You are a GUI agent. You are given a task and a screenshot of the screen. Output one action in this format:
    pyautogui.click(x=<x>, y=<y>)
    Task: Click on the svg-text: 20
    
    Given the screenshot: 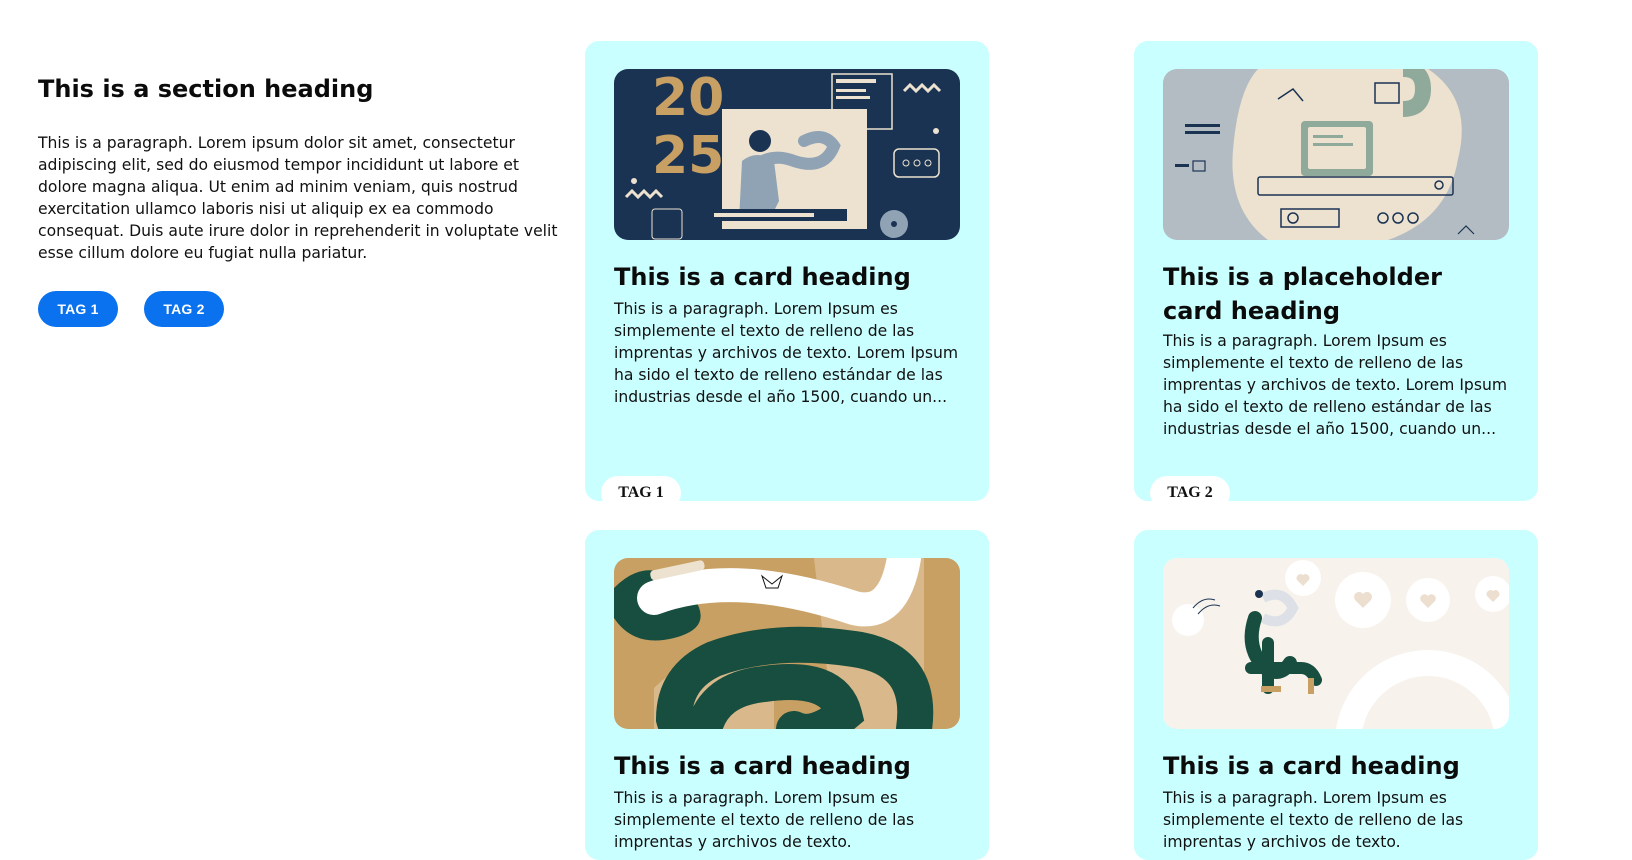 What is the action you would take?
    pyautogui.click(x=688, y=98)
    